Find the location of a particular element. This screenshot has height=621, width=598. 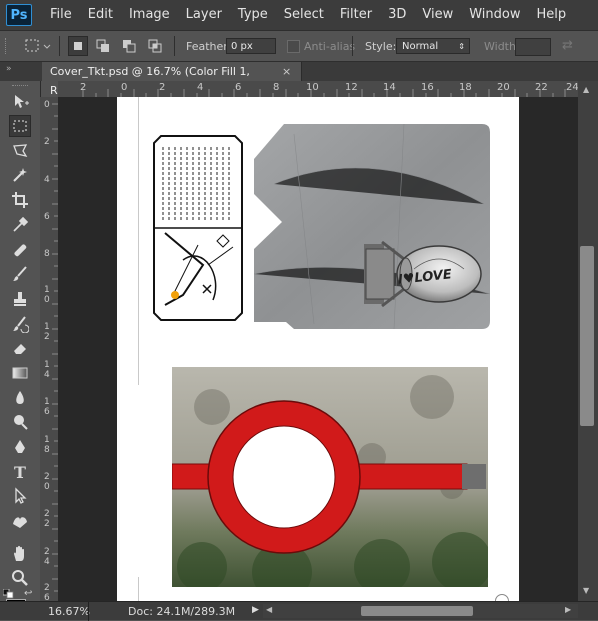

eraser-tool-icon is located at coordinates (20, 348).